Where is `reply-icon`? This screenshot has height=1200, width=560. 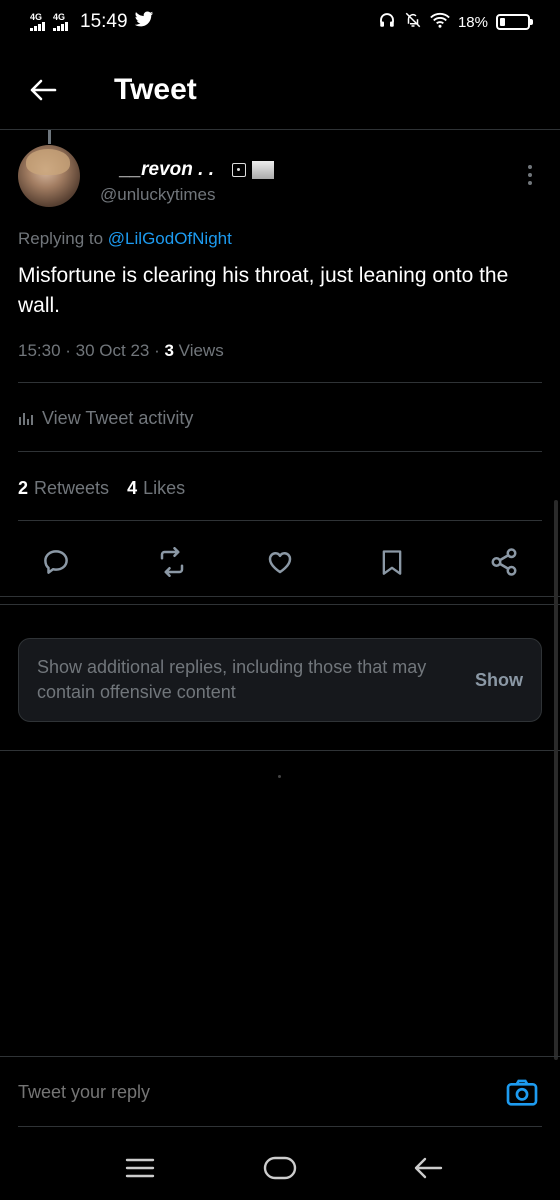
reply-icon is located at coordinates (56, 562).